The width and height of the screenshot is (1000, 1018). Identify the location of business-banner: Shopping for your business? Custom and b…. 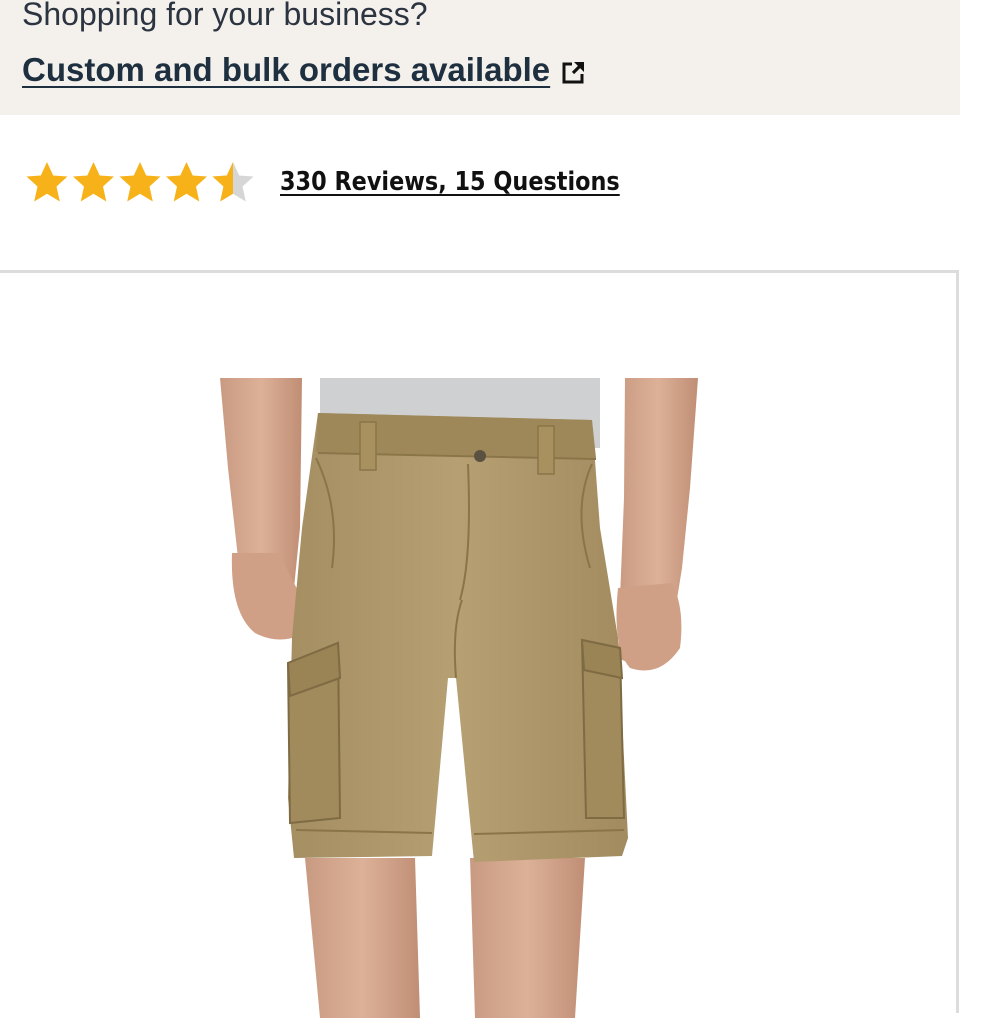
(480, 57).